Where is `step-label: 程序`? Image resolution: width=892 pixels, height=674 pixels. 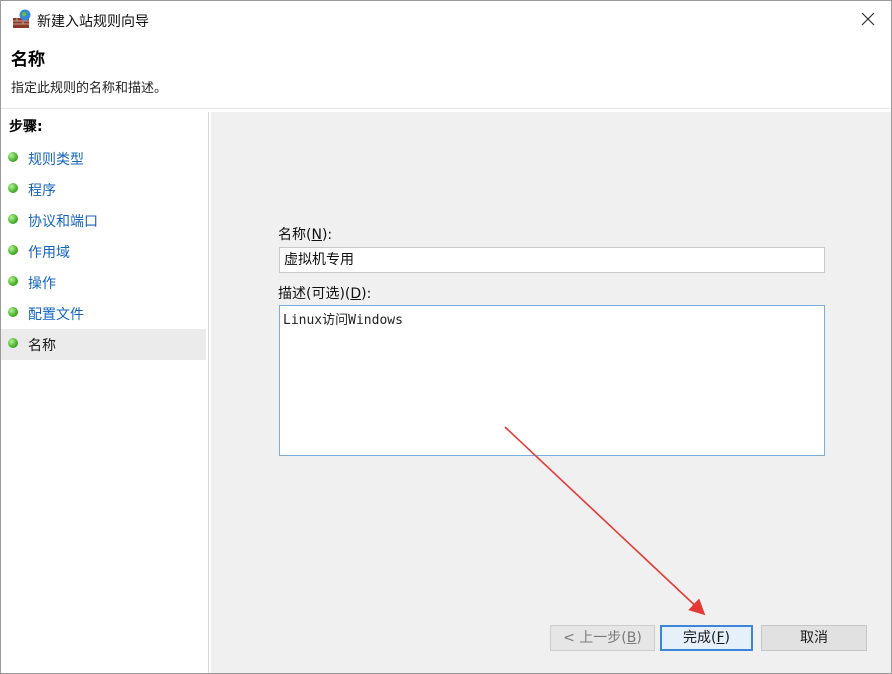
step-label: 程序 is located at coordinates (42, 190).